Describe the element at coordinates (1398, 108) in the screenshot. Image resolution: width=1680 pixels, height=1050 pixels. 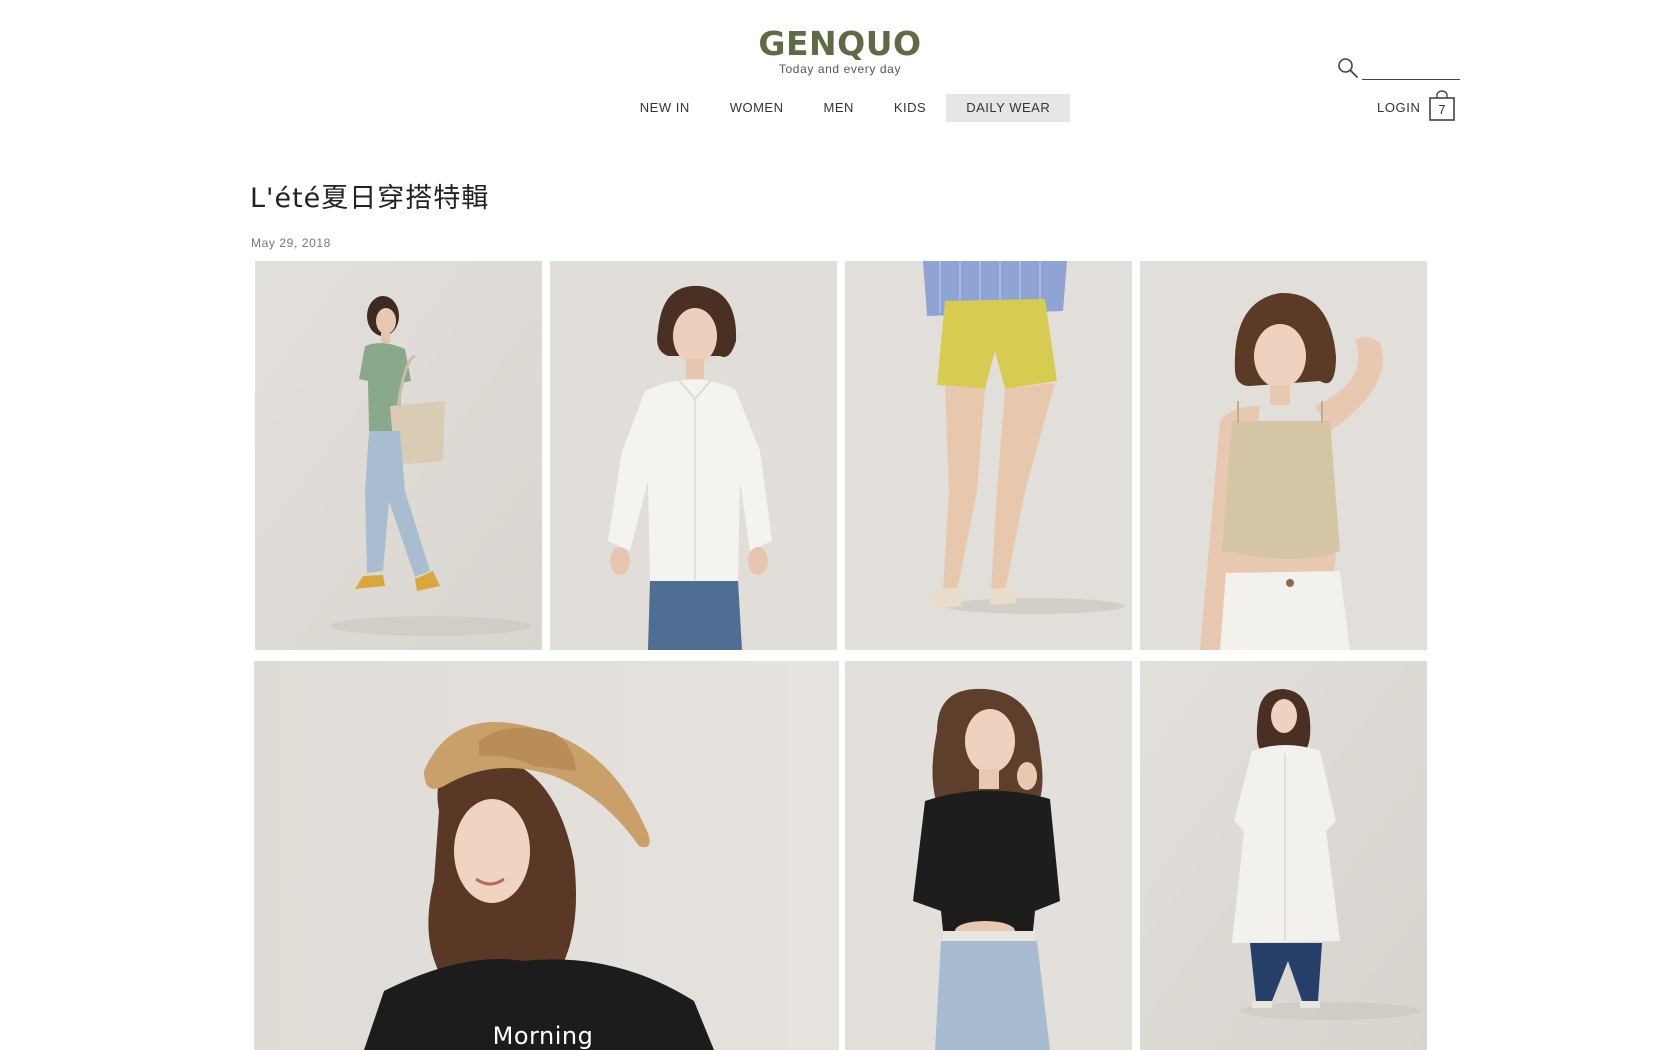
I see `login-link: LOGIN` at that location.